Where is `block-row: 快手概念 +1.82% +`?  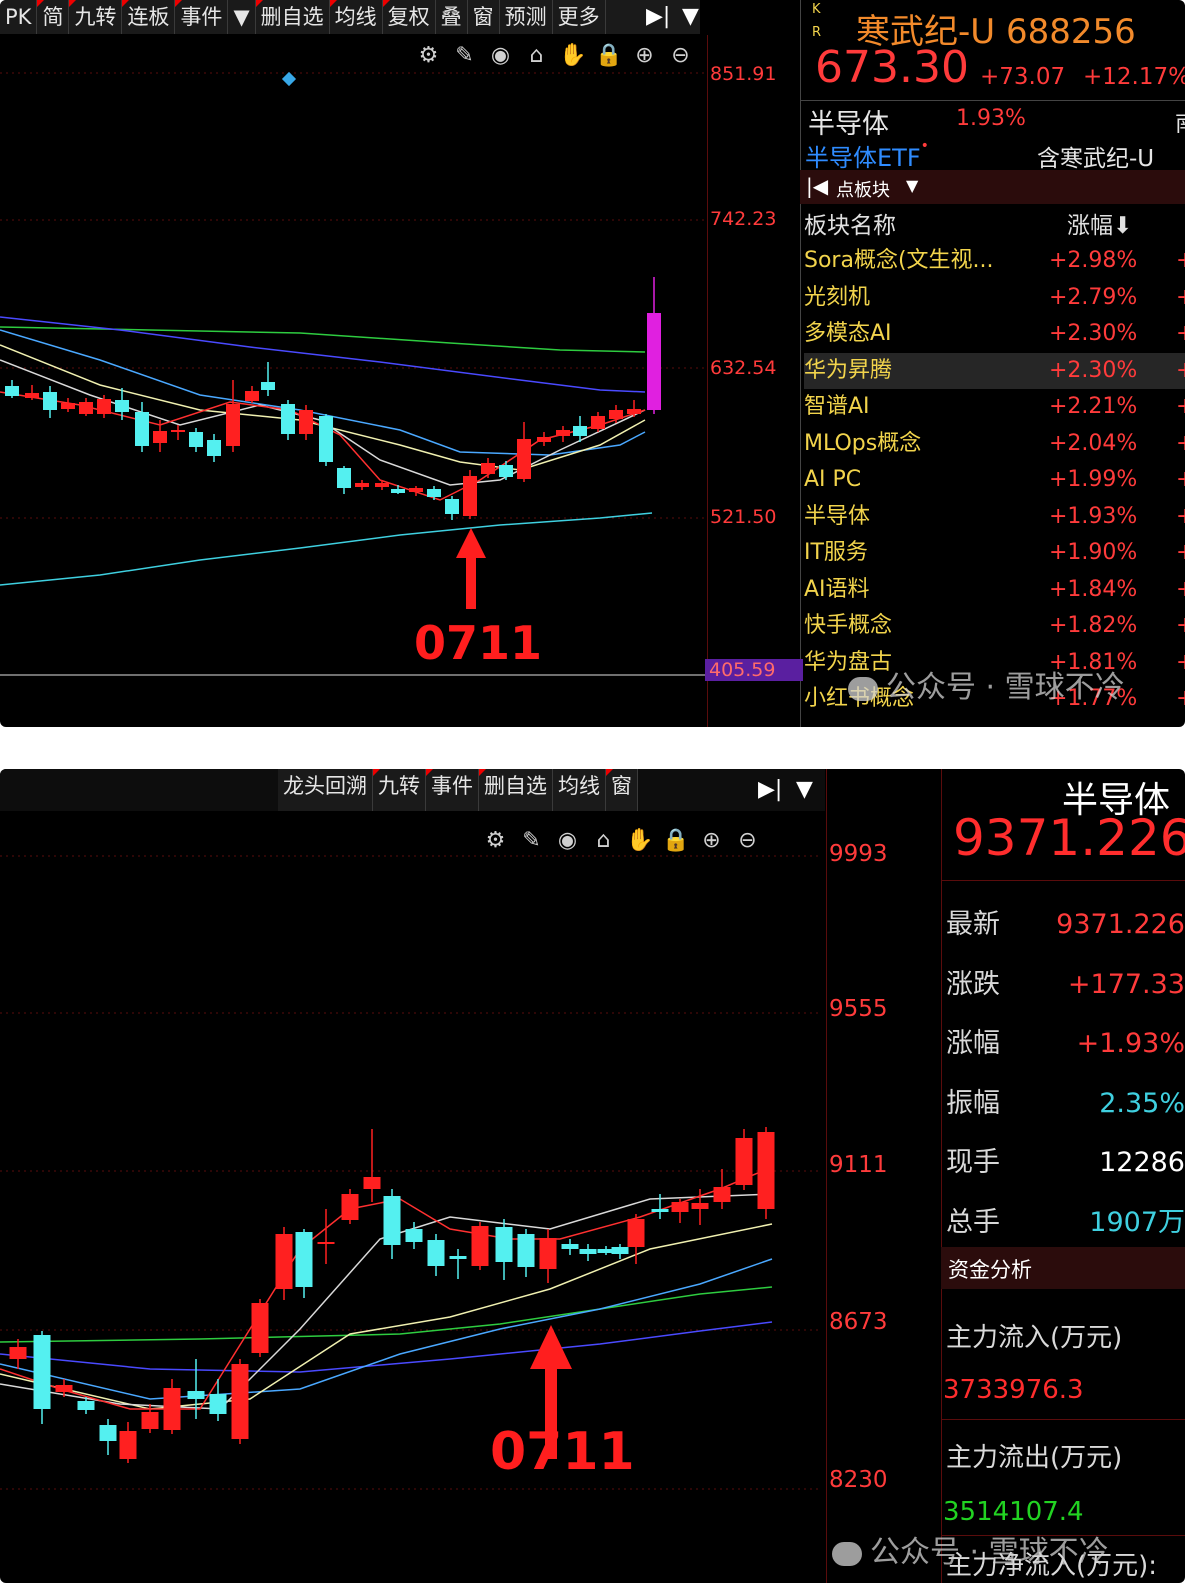
block-row: 快手概念 +1.82% + is located at coordinates (994, 626).